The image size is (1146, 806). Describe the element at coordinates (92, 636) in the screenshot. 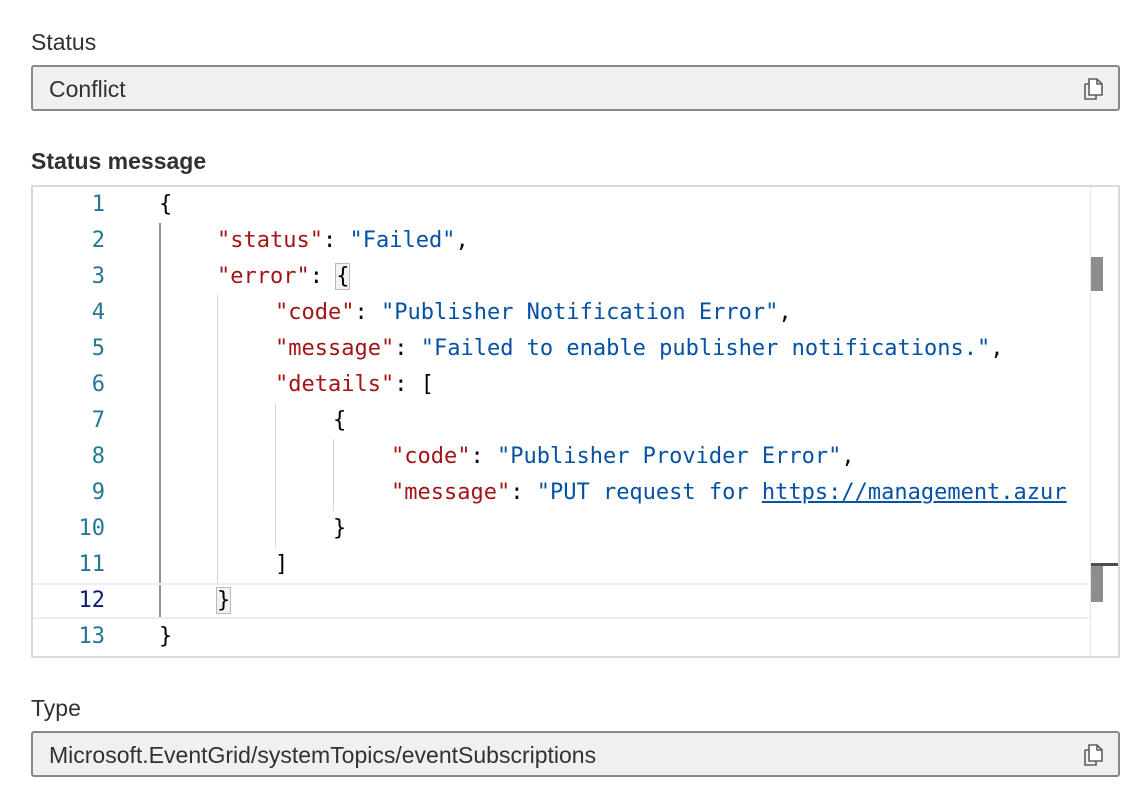

I see `line-number: 13` at that location.